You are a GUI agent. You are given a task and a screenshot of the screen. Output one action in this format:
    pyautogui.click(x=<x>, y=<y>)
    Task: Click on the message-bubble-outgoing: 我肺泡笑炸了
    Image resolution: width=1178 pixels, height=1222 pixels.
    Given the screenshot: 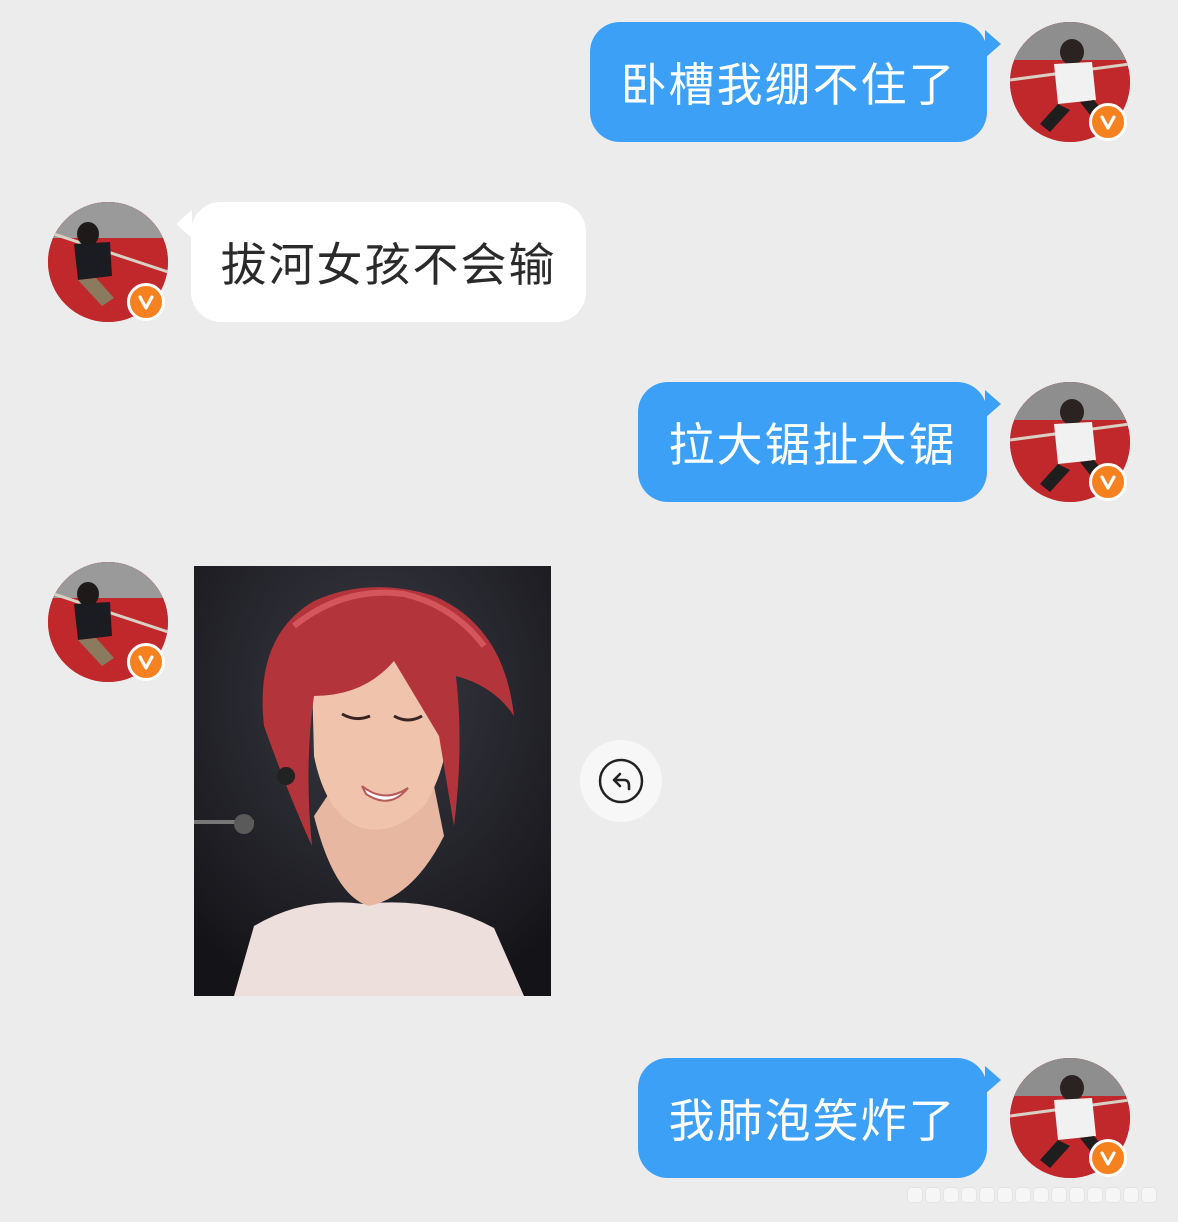 What is the action you would take?
    pyautogui.click(x=812, y=1118)
    